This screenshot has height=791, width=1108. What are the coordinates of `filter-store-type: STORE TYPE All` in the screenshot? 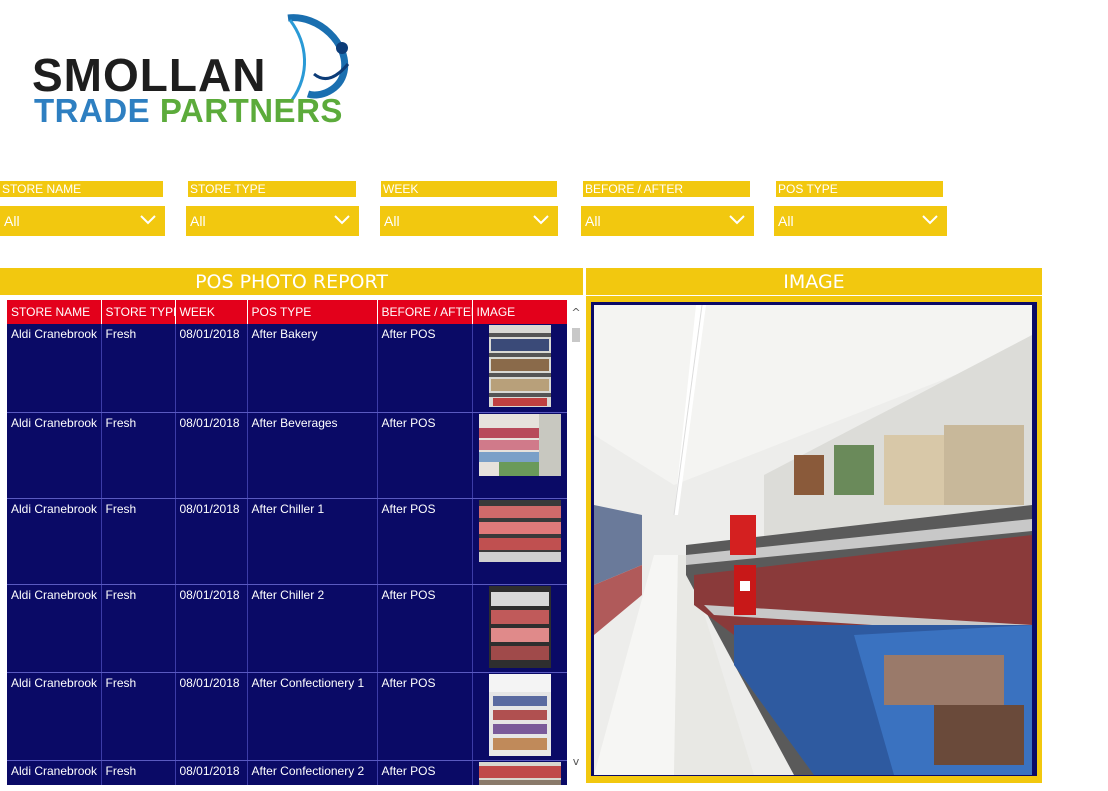 It's located at (272, 208).